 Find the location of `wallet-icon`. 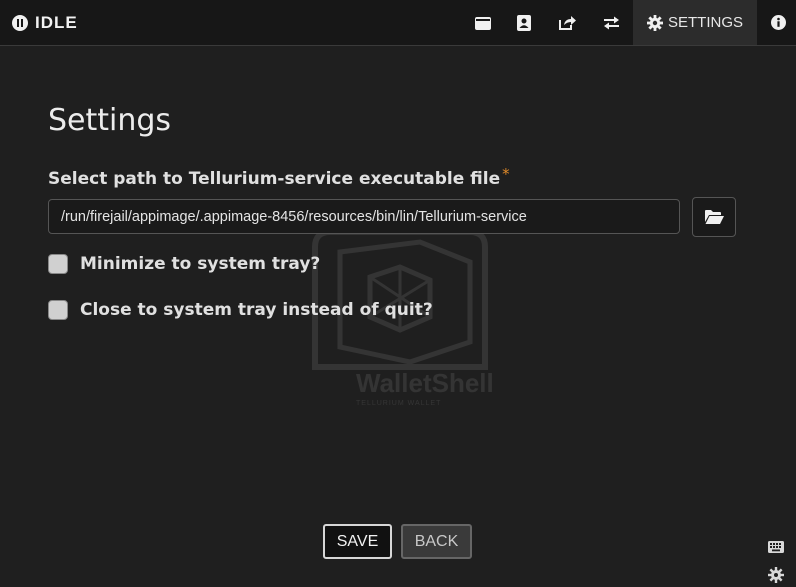

wallet-icon is located at coordinates (483, 23).